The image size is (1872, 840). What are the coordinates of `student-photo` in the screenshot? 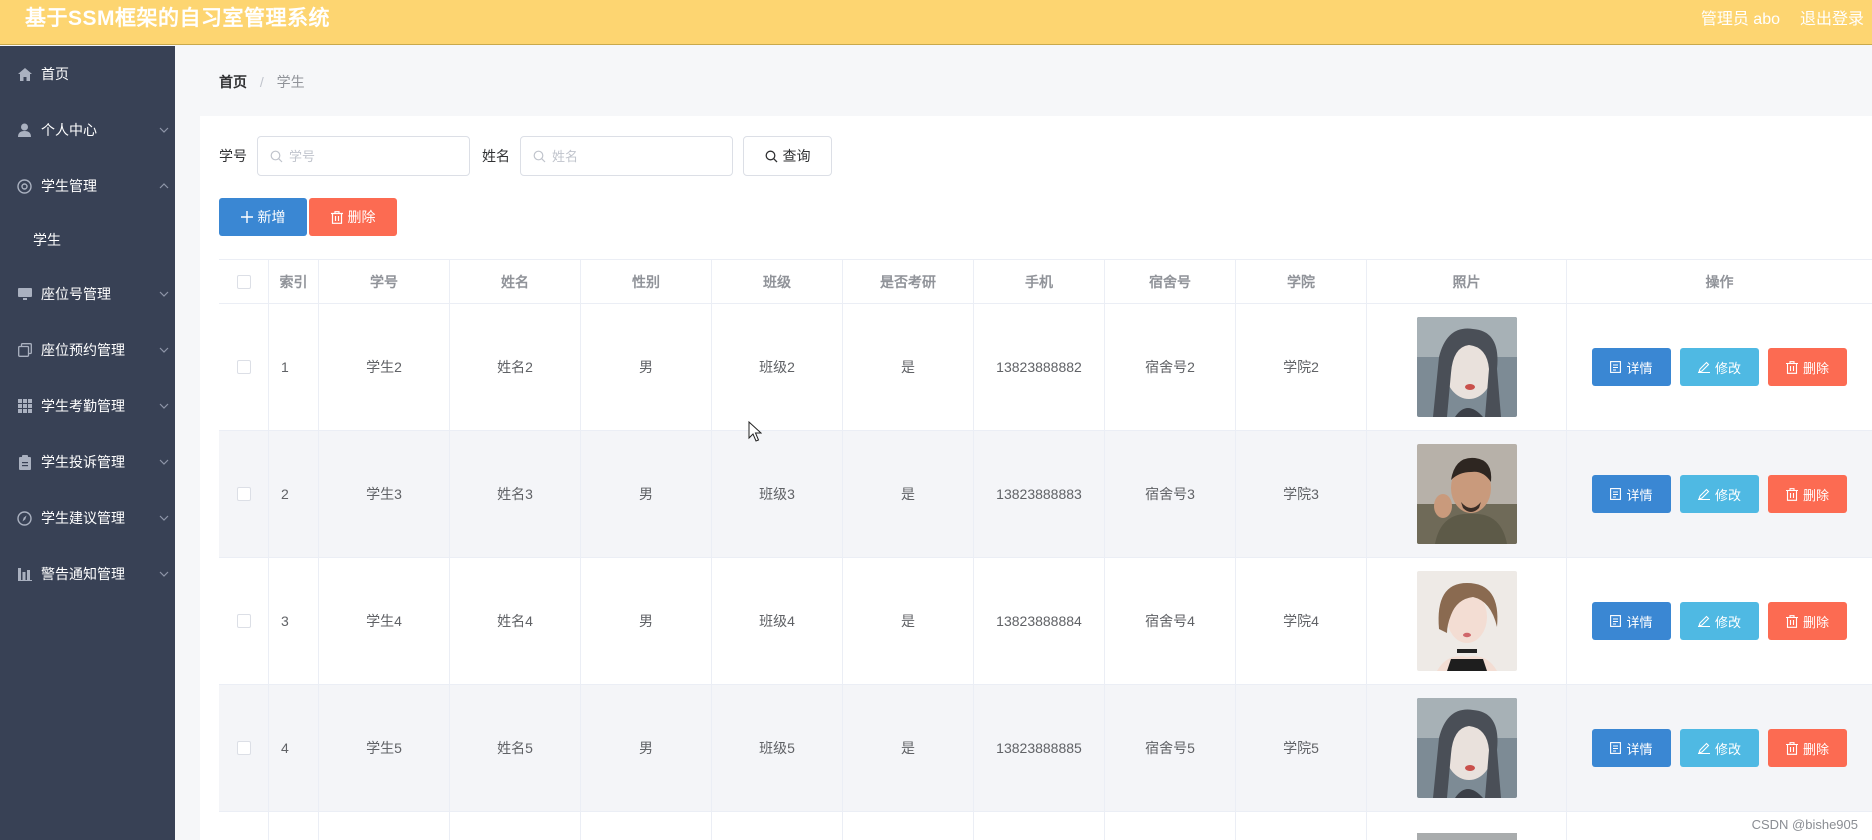 It's located at (1466, 494).